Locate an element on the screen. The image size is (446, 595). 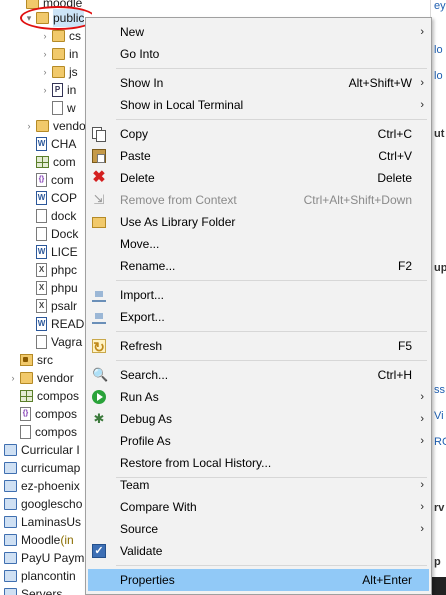
menu-item-properties: Properties Alt+Enter is located at coordinates (258, 580).